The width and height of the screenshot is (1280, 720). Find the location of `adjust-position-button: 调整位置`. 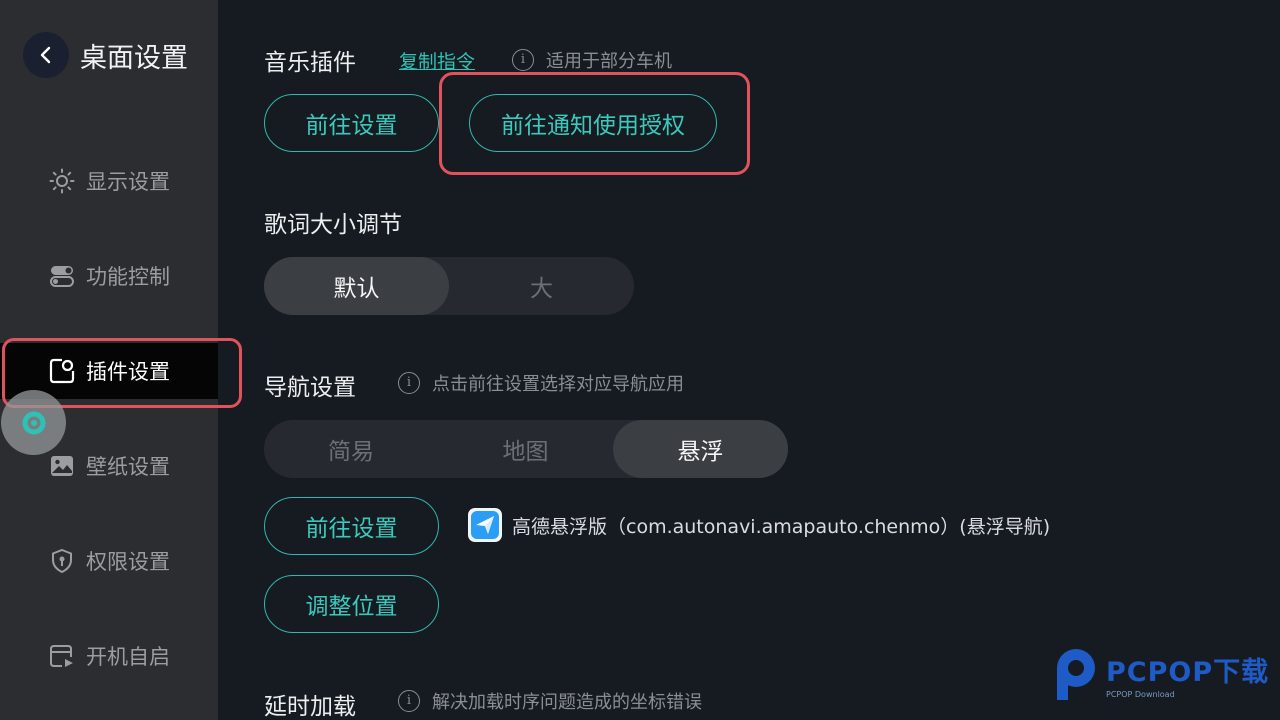

adjust-position-button: 调整位置 is located at coordinates (351, 604).